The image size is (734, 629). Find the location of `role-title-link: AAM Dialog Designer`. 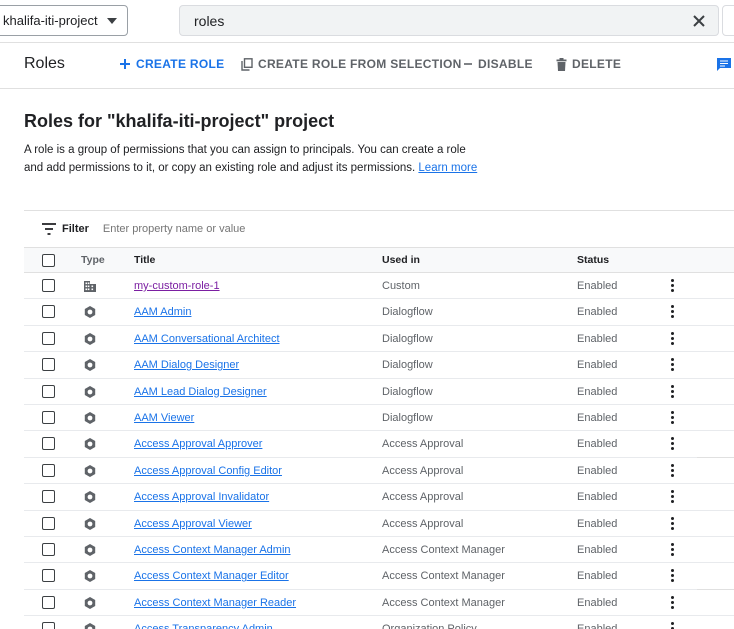

role-title-link: AAM Dialog Designer is located at coordinates (186, 365).